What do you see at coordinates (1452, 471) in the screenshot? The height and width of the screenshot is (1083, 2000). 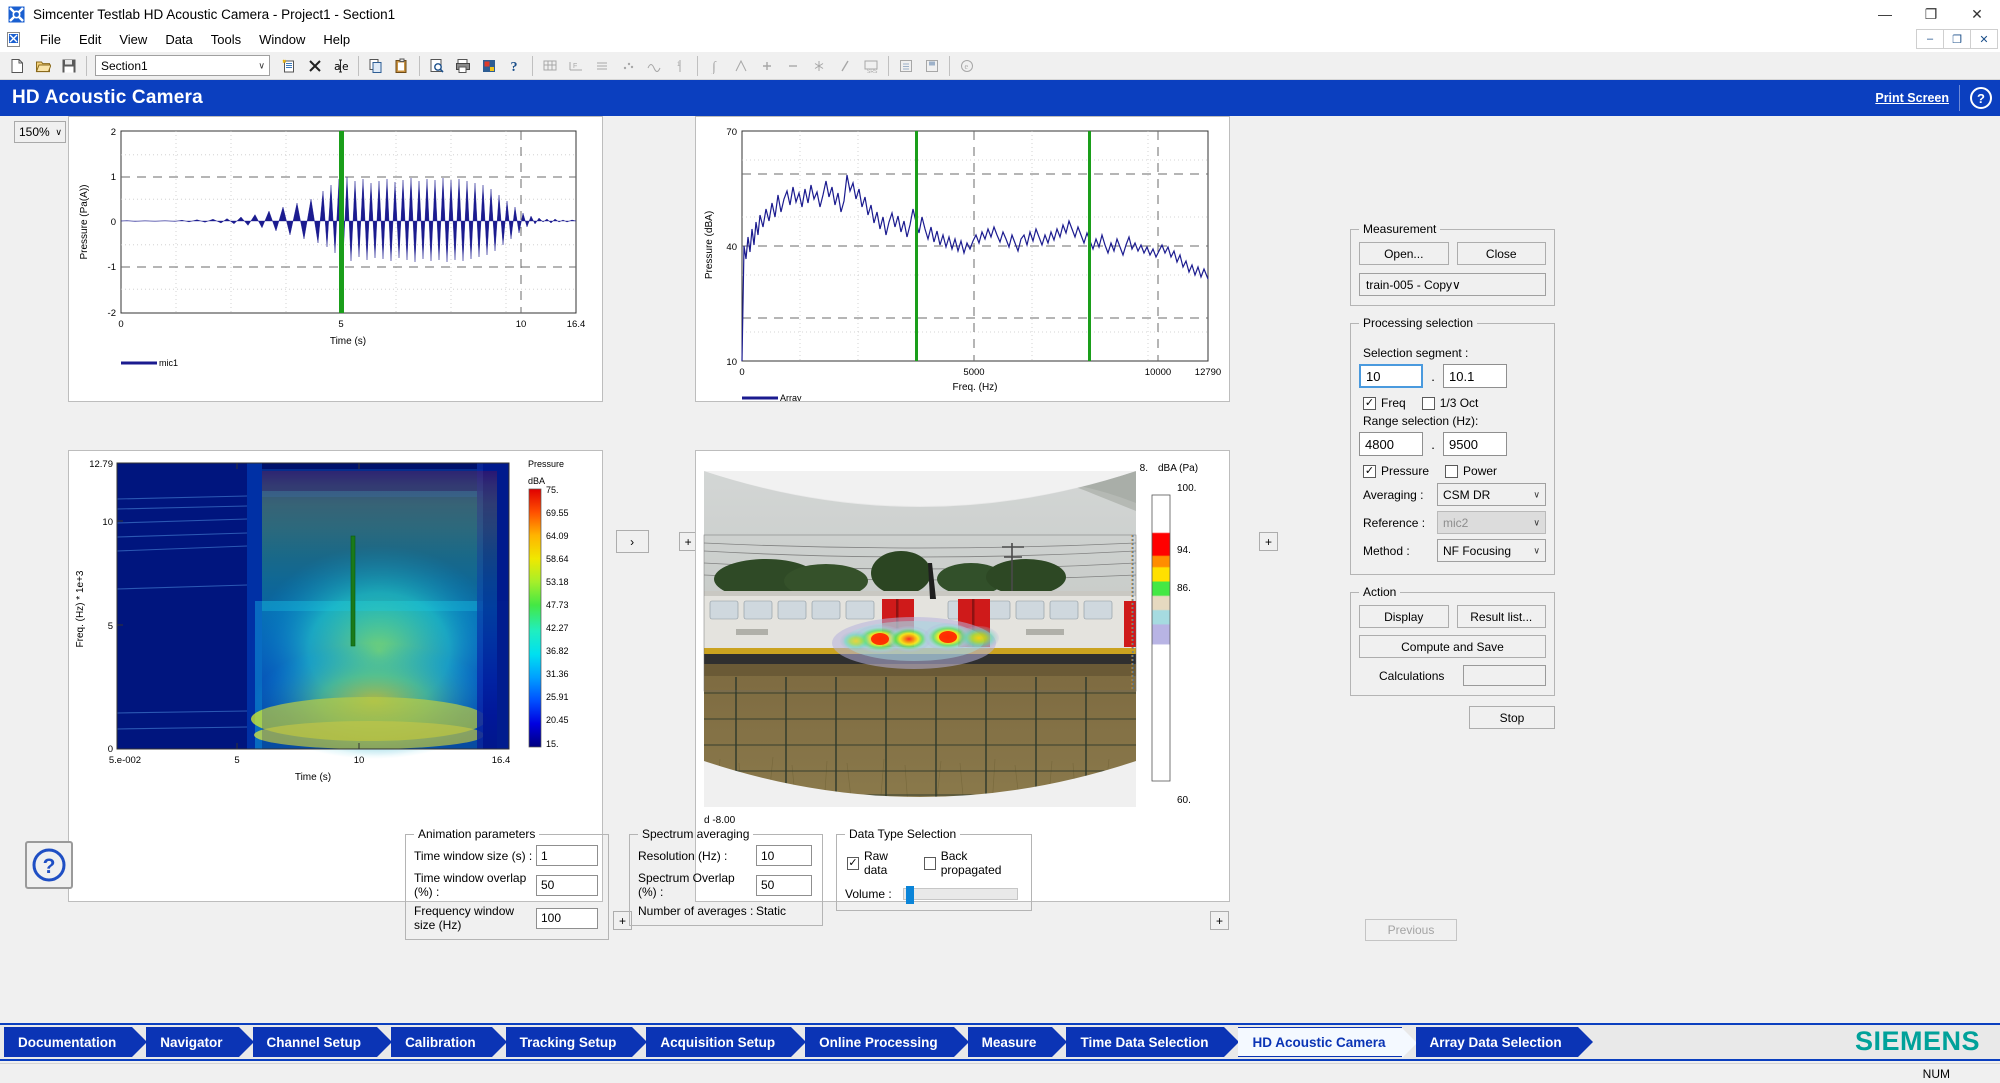 I see `power-checkbox` at bounding box center [1452, 471].